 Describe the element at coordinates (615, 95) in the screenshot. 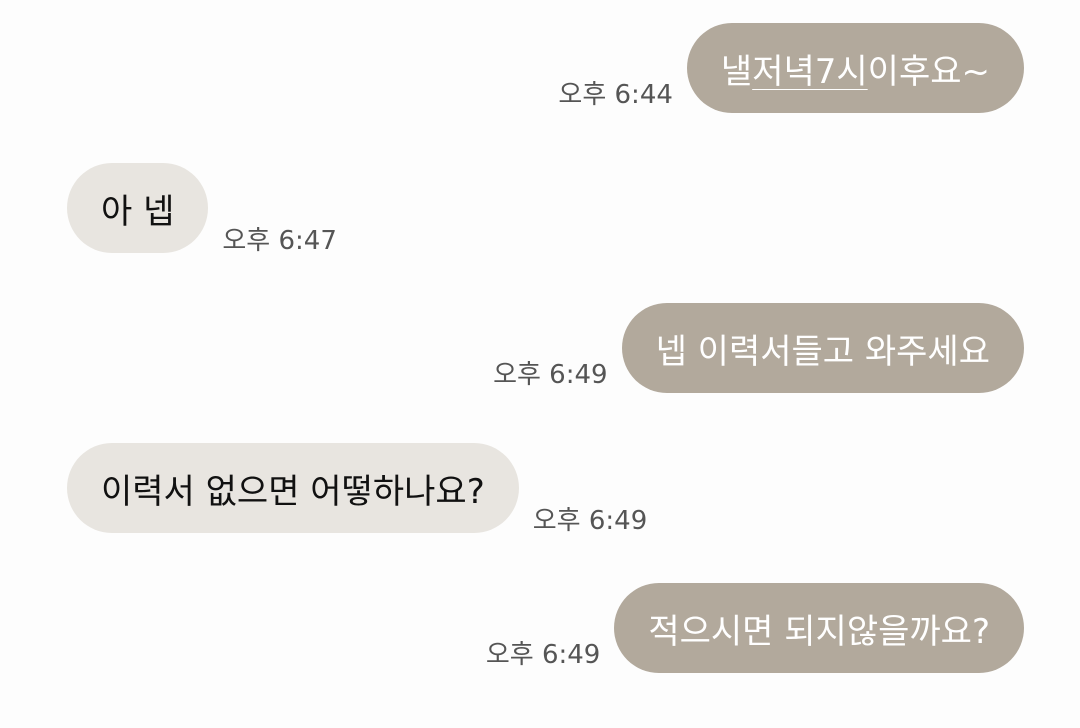

I see `message-timestamp: 오후 6:44` at that location.